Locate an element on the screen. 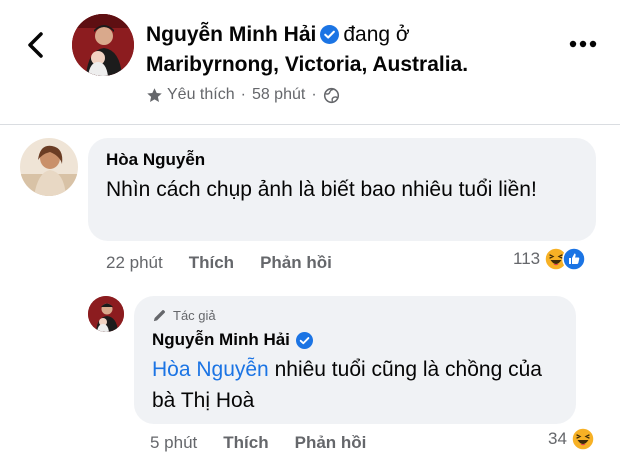 Image resolution: width=620 pixels, height=467 pixels. author-badge: Tác giả is located at coordinates (184, 315).